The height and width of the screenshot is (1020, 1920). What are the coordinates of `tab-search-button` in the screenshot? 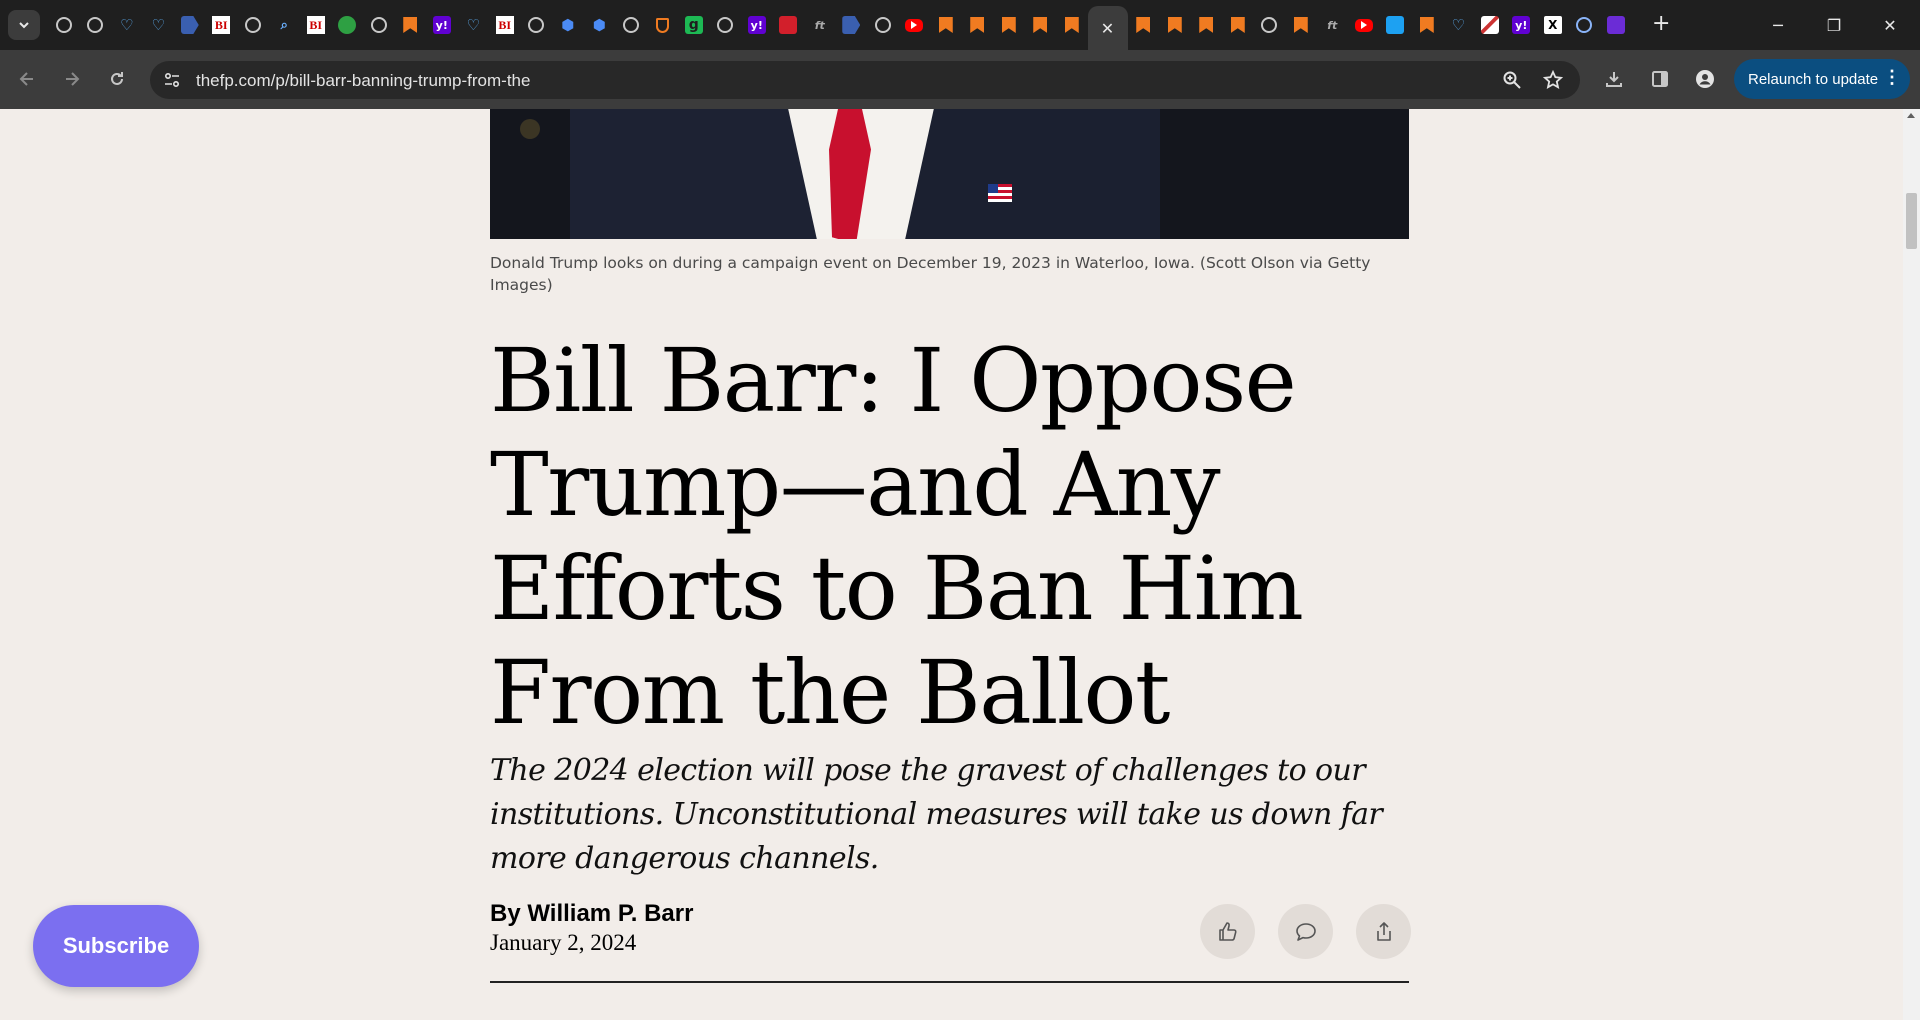 It's located at (24, 25).